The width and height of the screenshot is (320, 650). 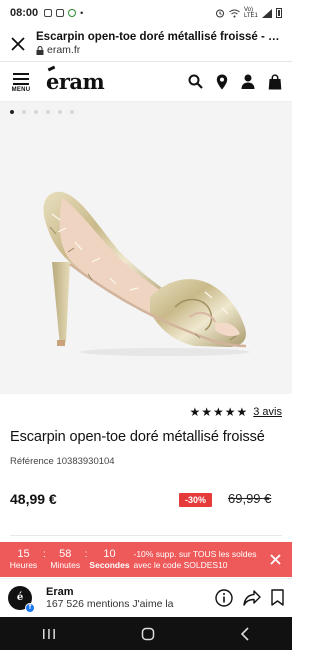 I want to click on avatar-logo: é, so click(x=20, y=597).